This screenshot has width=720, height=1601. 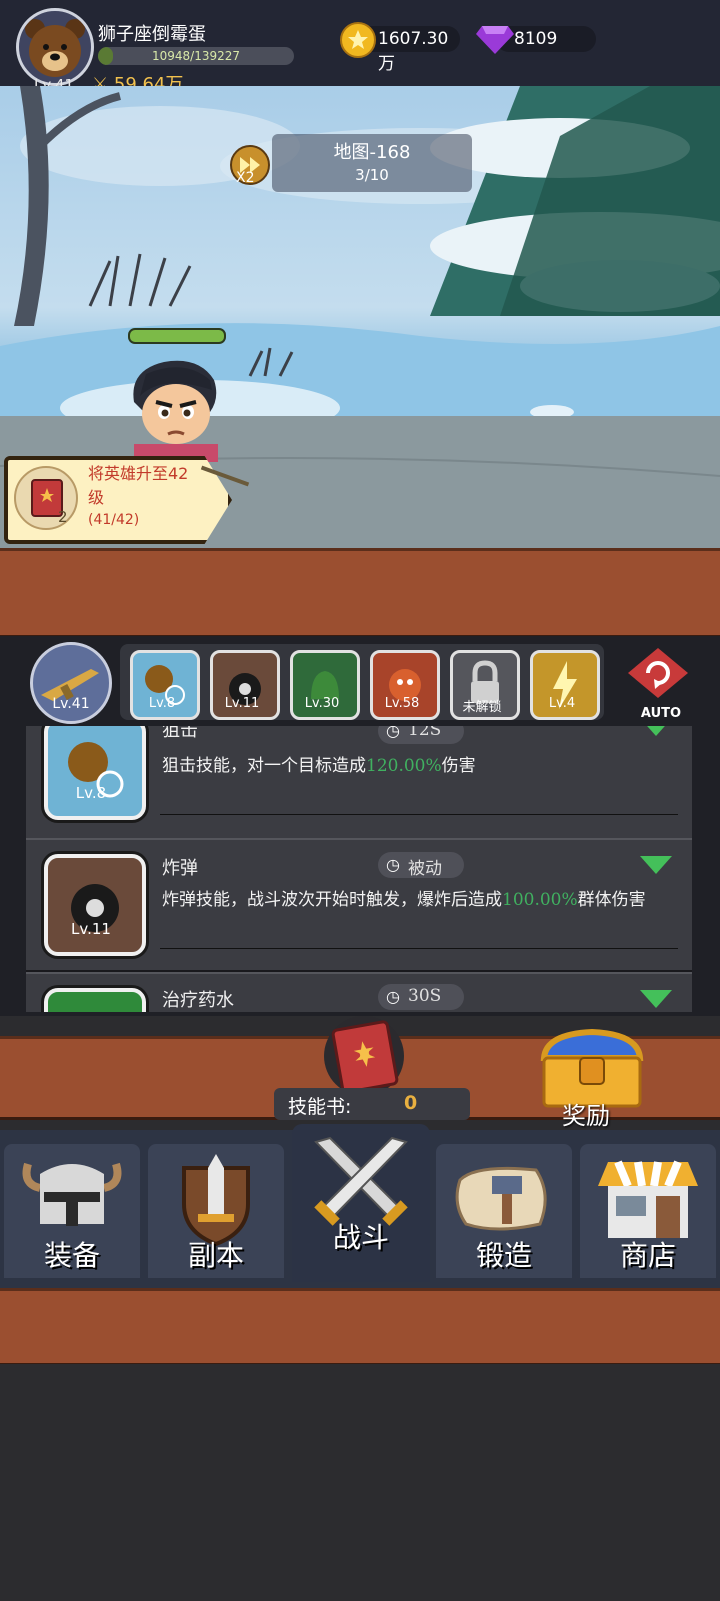 What do you see at coordinates (114, 520) in the screenshot?
I see `quest-progress: (41/42)` at bounding box center [114, 520].